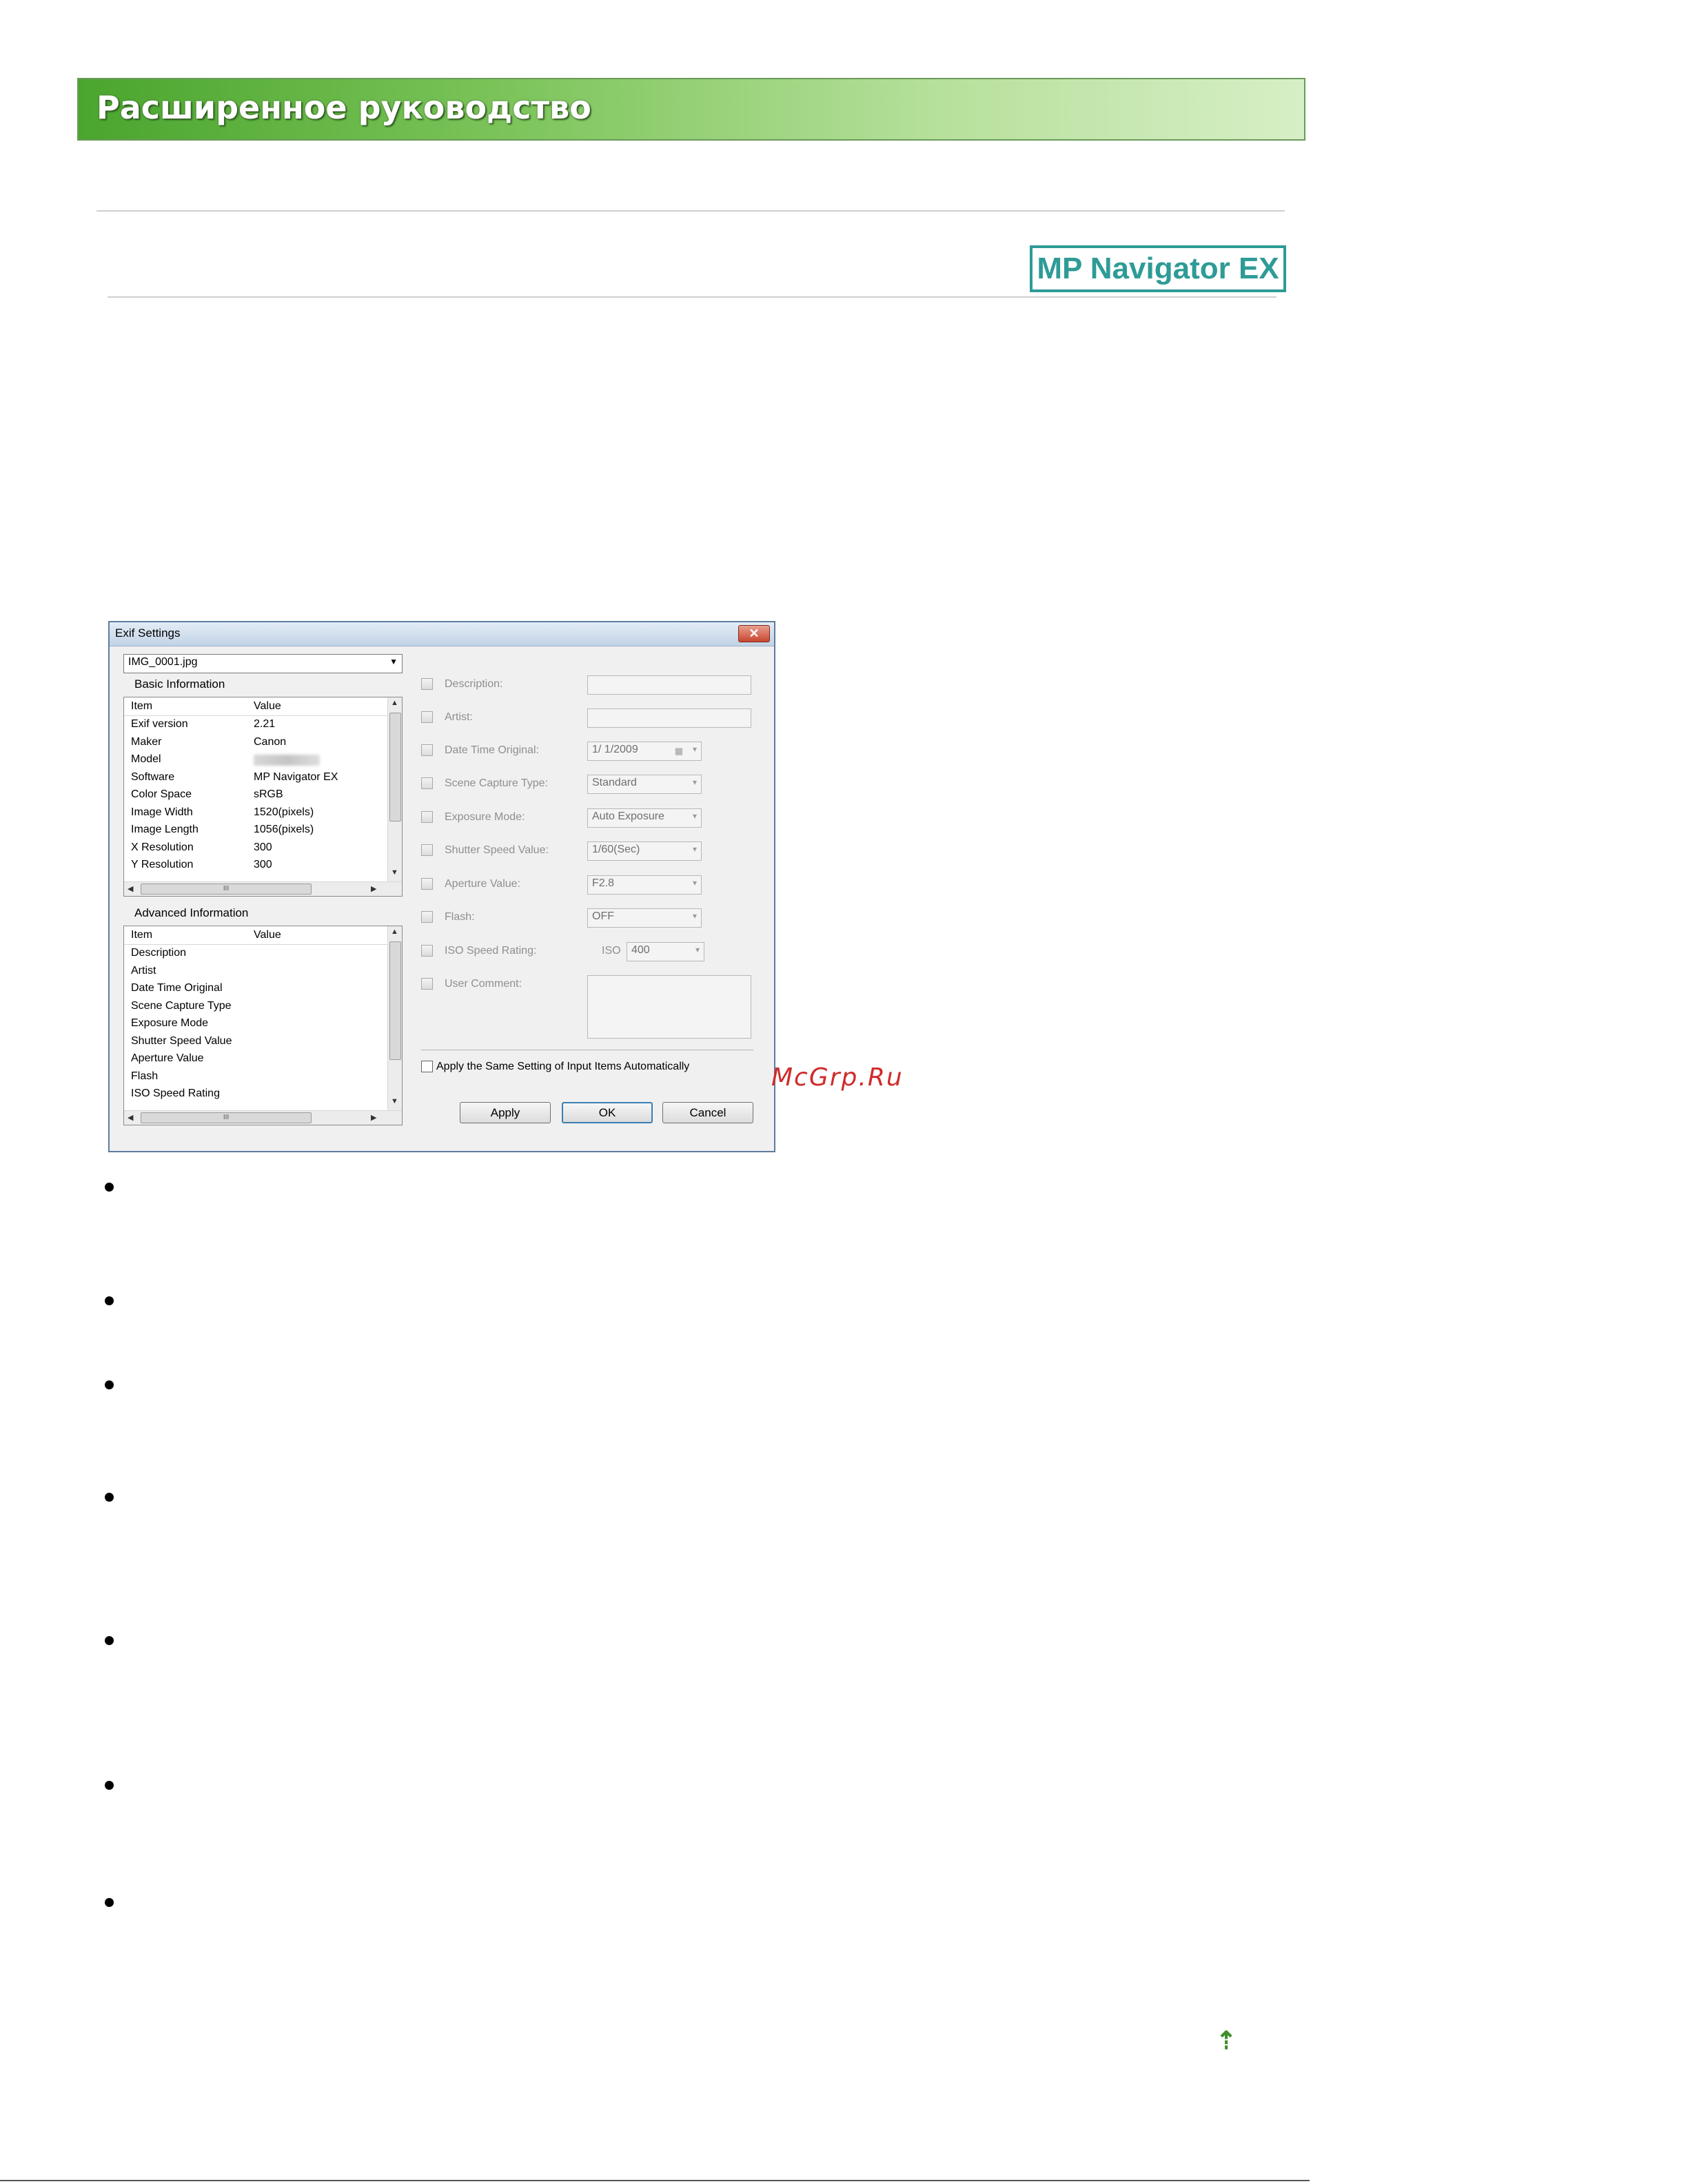 This screenshot has height=2184, width=1688. I want to click on shutter-speed-select: 1/60(Sec) ▾, so click(644, 851).